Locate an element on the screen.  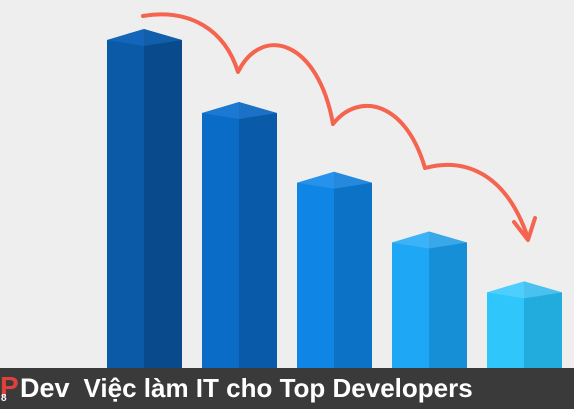
bar-1-front is located at coordinates (125, 198).